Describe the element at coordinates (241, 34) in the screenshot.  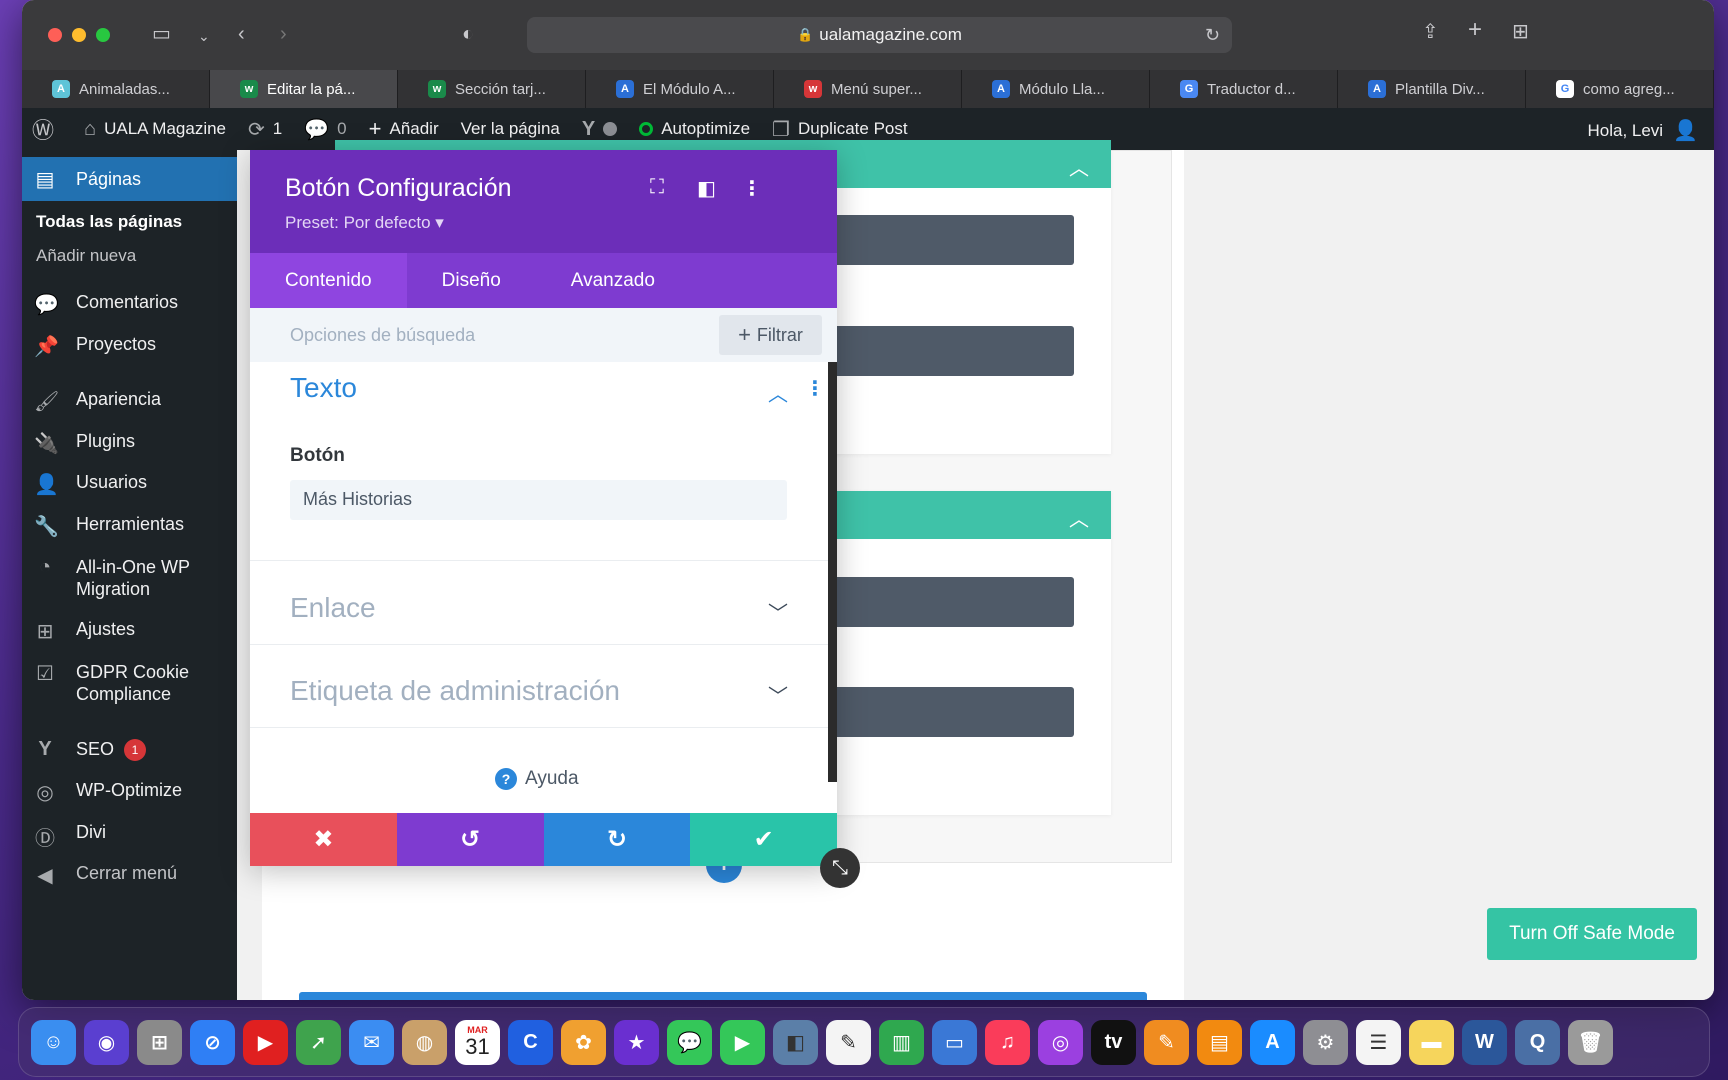
I see `back-icon: ‹` at that location.